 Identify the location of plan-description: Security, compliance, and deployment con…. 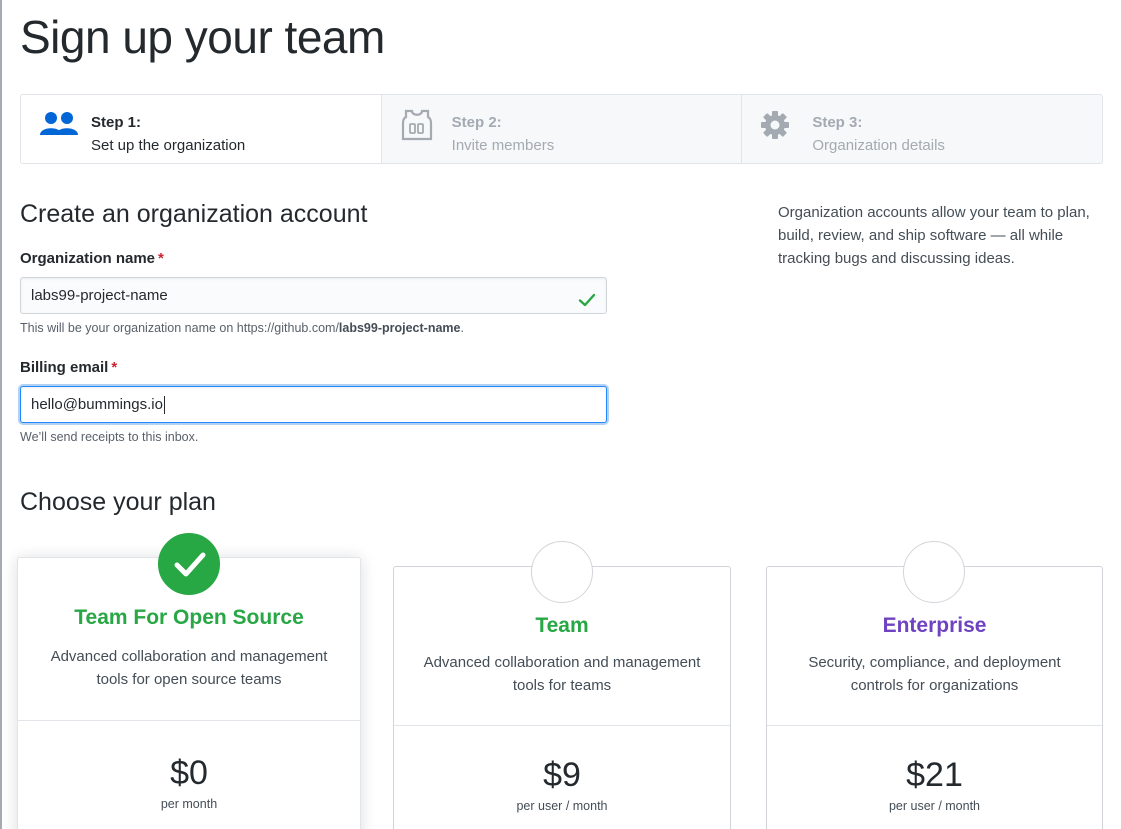
(934, 674).